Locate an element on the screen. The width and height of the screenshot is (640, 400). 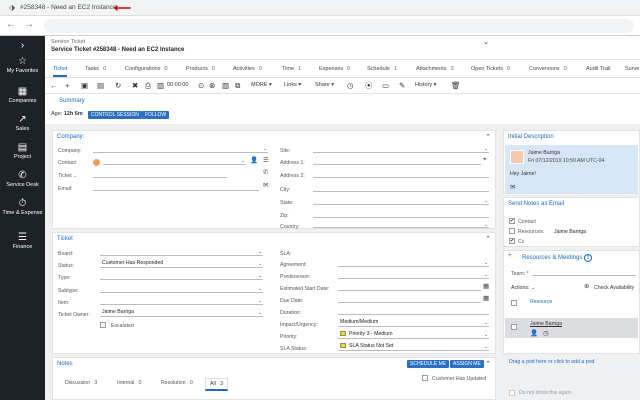
ticket-dropdown: Ticket ⌄ is located at coordinates (67, 176).